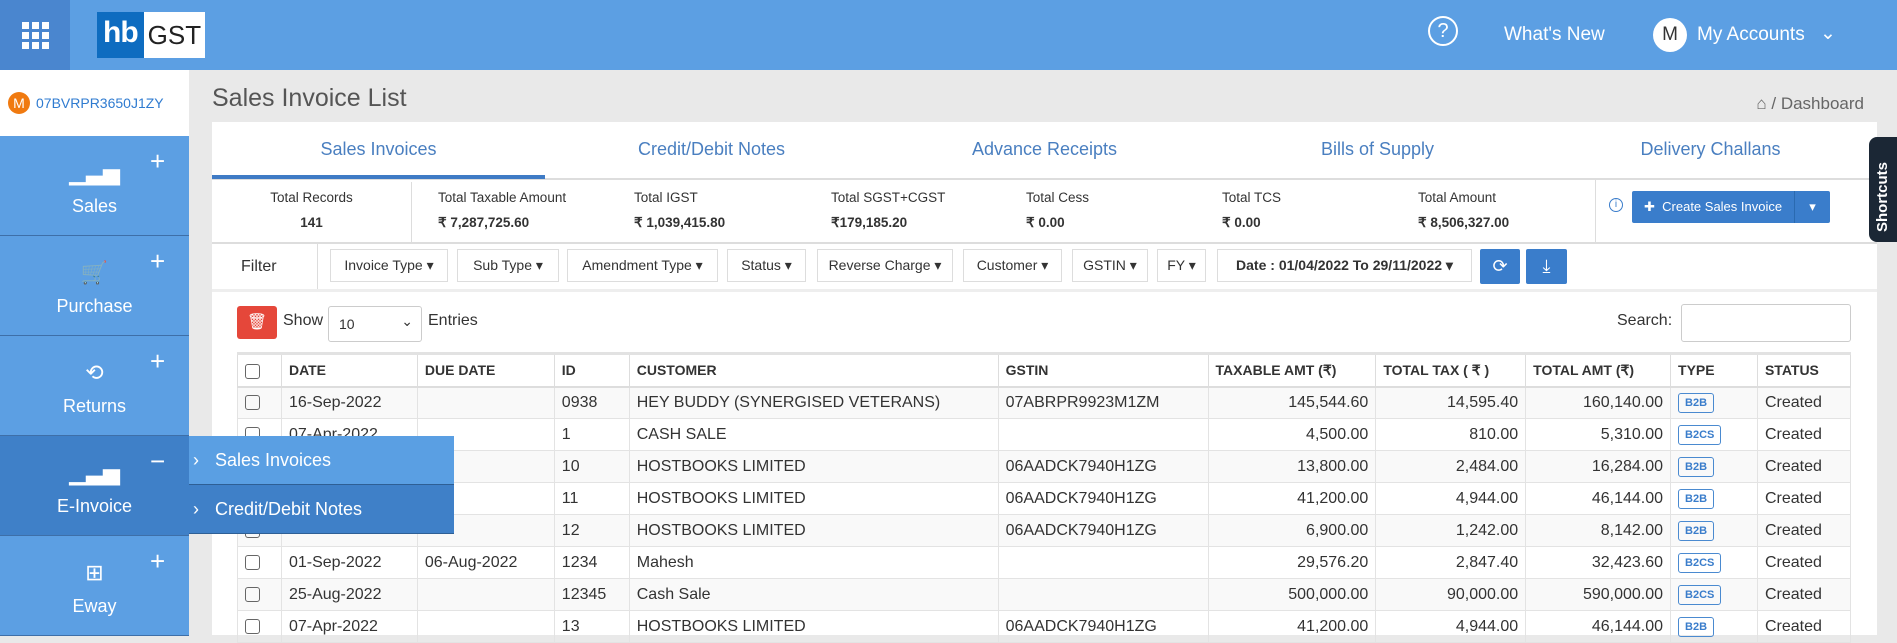  I want to click on type-badge: B2B, so click(1696, 498).